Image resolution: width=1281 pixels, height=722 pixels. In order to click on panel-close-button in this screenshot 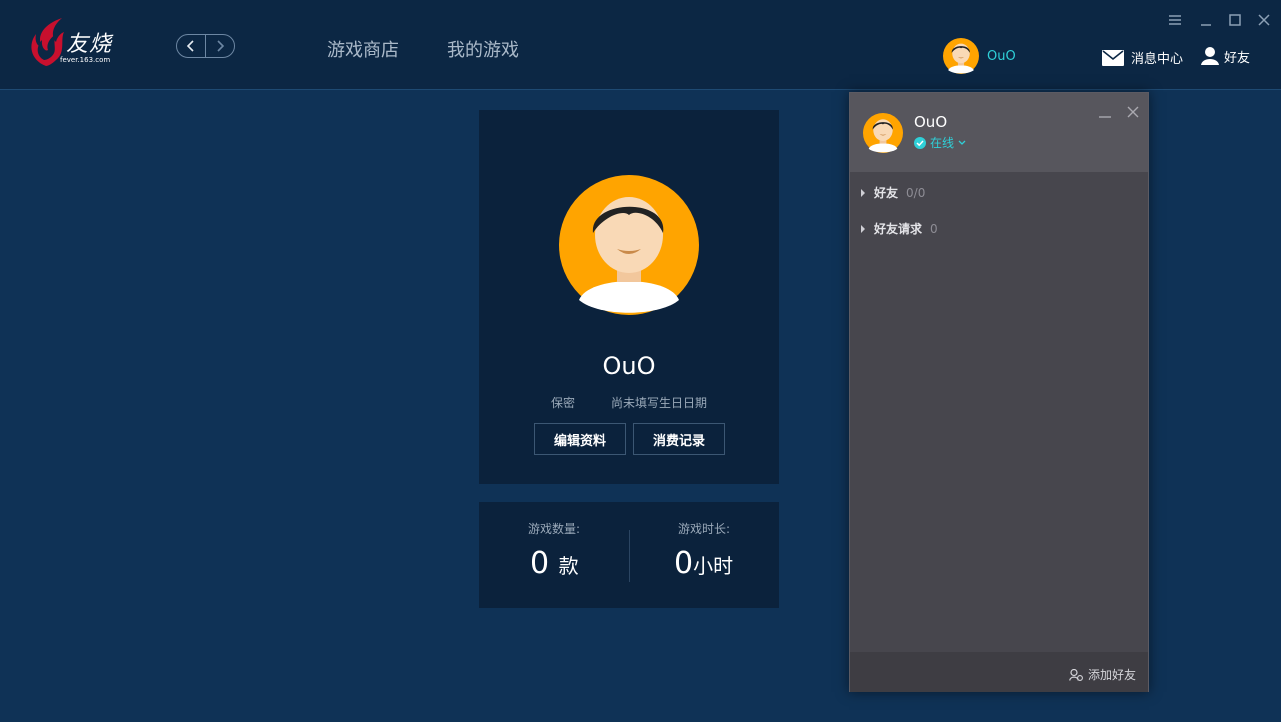, I will do `click(1133, 112)`.